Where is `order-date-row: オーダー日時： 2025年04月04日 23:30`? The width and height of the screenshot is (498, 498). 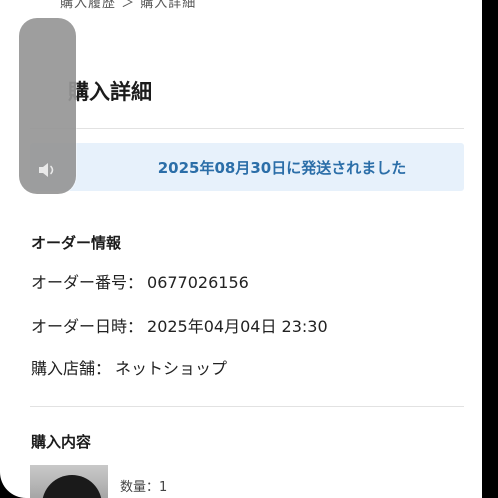
order-date-row: オーダー日時： 2025年04月04日 23:30 is located at coordinates (179, 325).